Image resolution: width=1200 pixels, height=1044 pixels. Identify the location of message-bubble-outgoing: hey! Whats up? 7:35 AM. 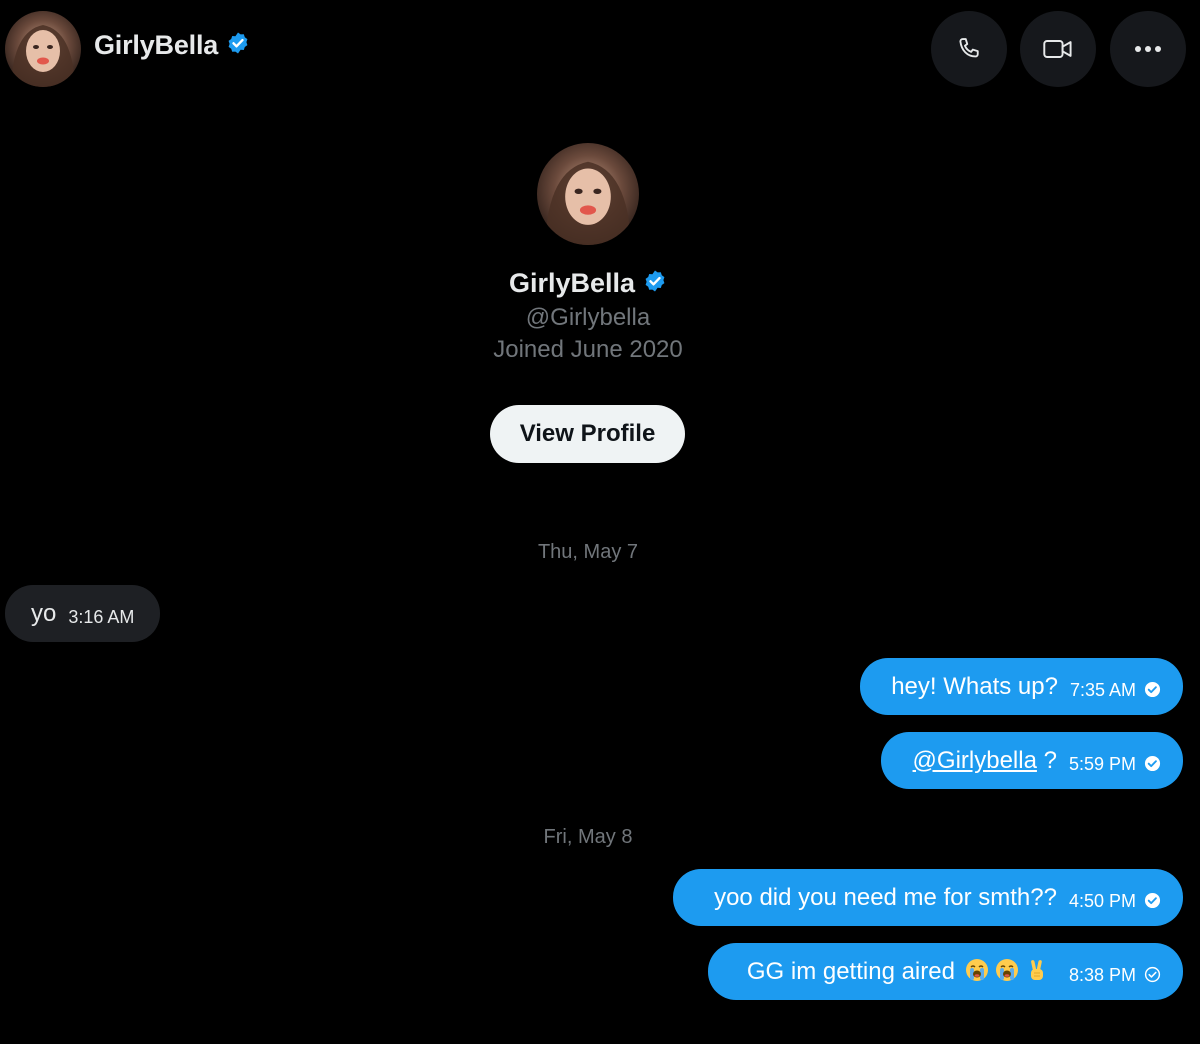
(1021, 686).